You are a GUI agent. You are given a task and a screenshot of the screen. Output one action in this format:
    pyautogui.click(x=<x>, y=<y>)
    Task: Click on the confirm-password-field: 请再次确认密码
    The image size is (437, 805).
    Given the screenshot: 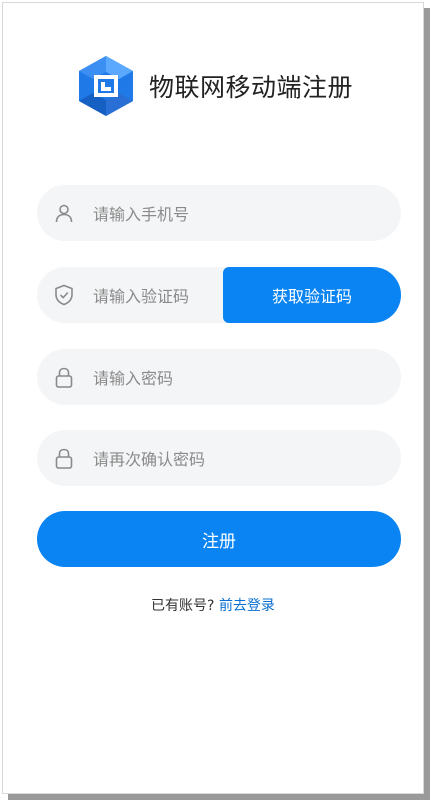 What is the action you would take?
    pyautogui.click(x=219, y=458)
    